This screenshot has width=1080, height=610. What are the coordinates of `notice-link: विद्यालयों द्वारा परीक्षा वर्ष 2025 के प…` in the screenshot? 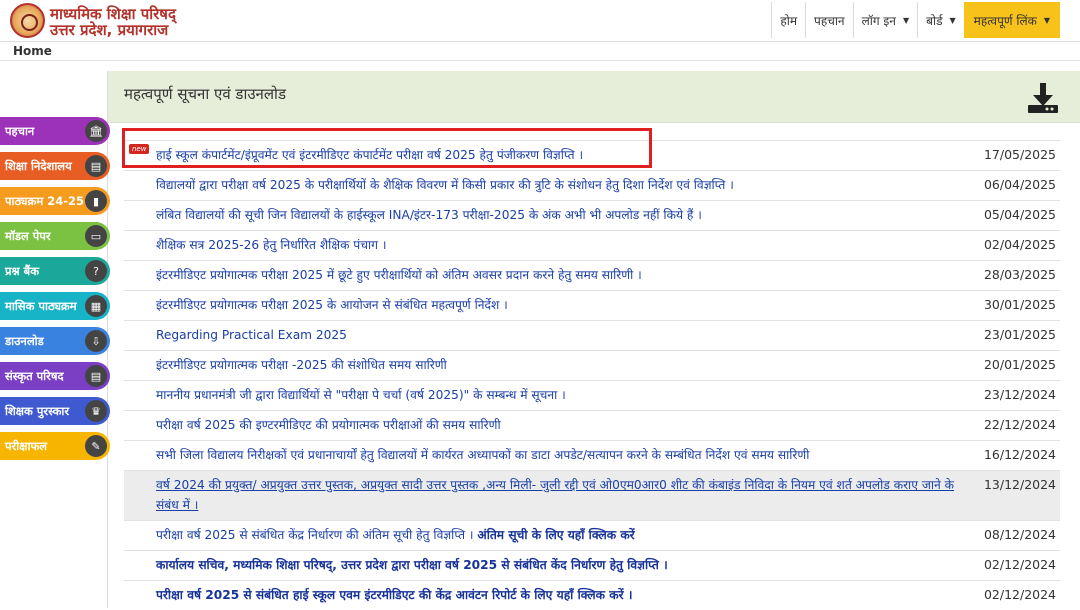 It's located at (545, 183).